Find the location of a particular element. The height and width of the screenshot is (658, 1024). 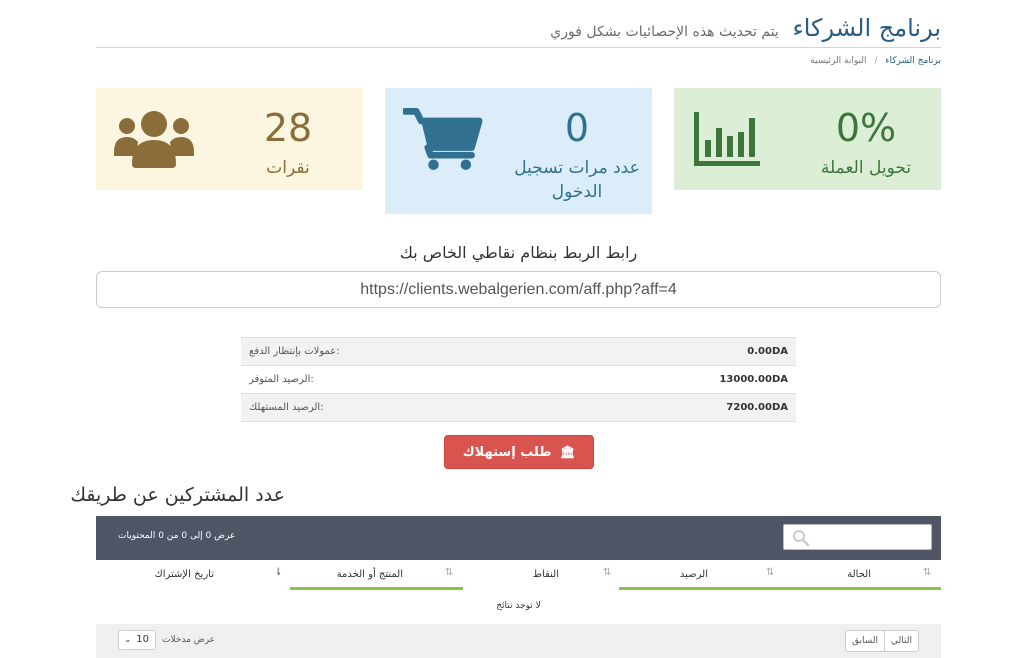

search-input is located at coordinates (857, 537).